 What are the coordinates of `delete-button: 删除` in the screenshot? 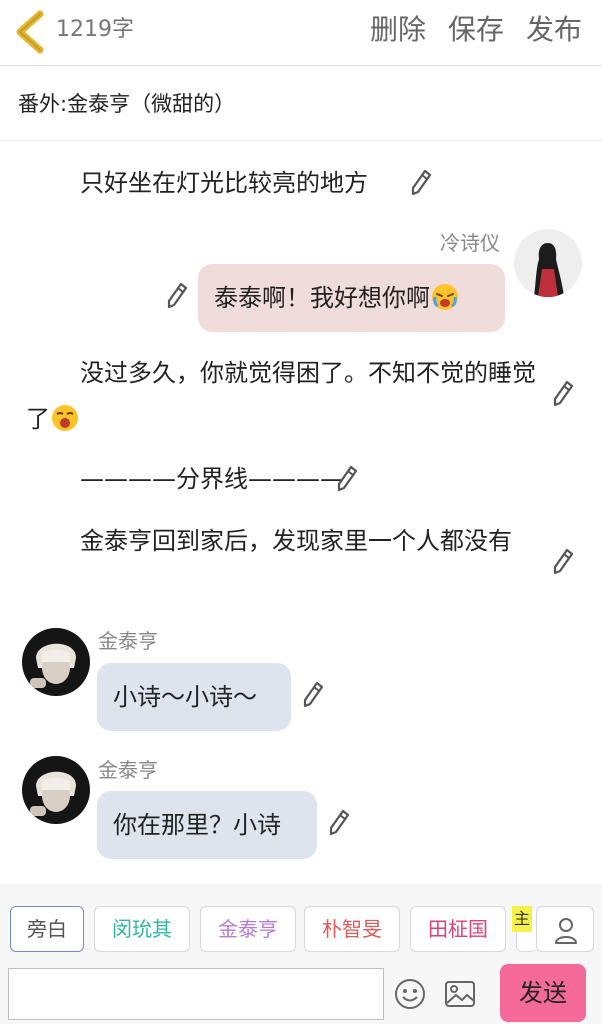 It's located at (398, 30).